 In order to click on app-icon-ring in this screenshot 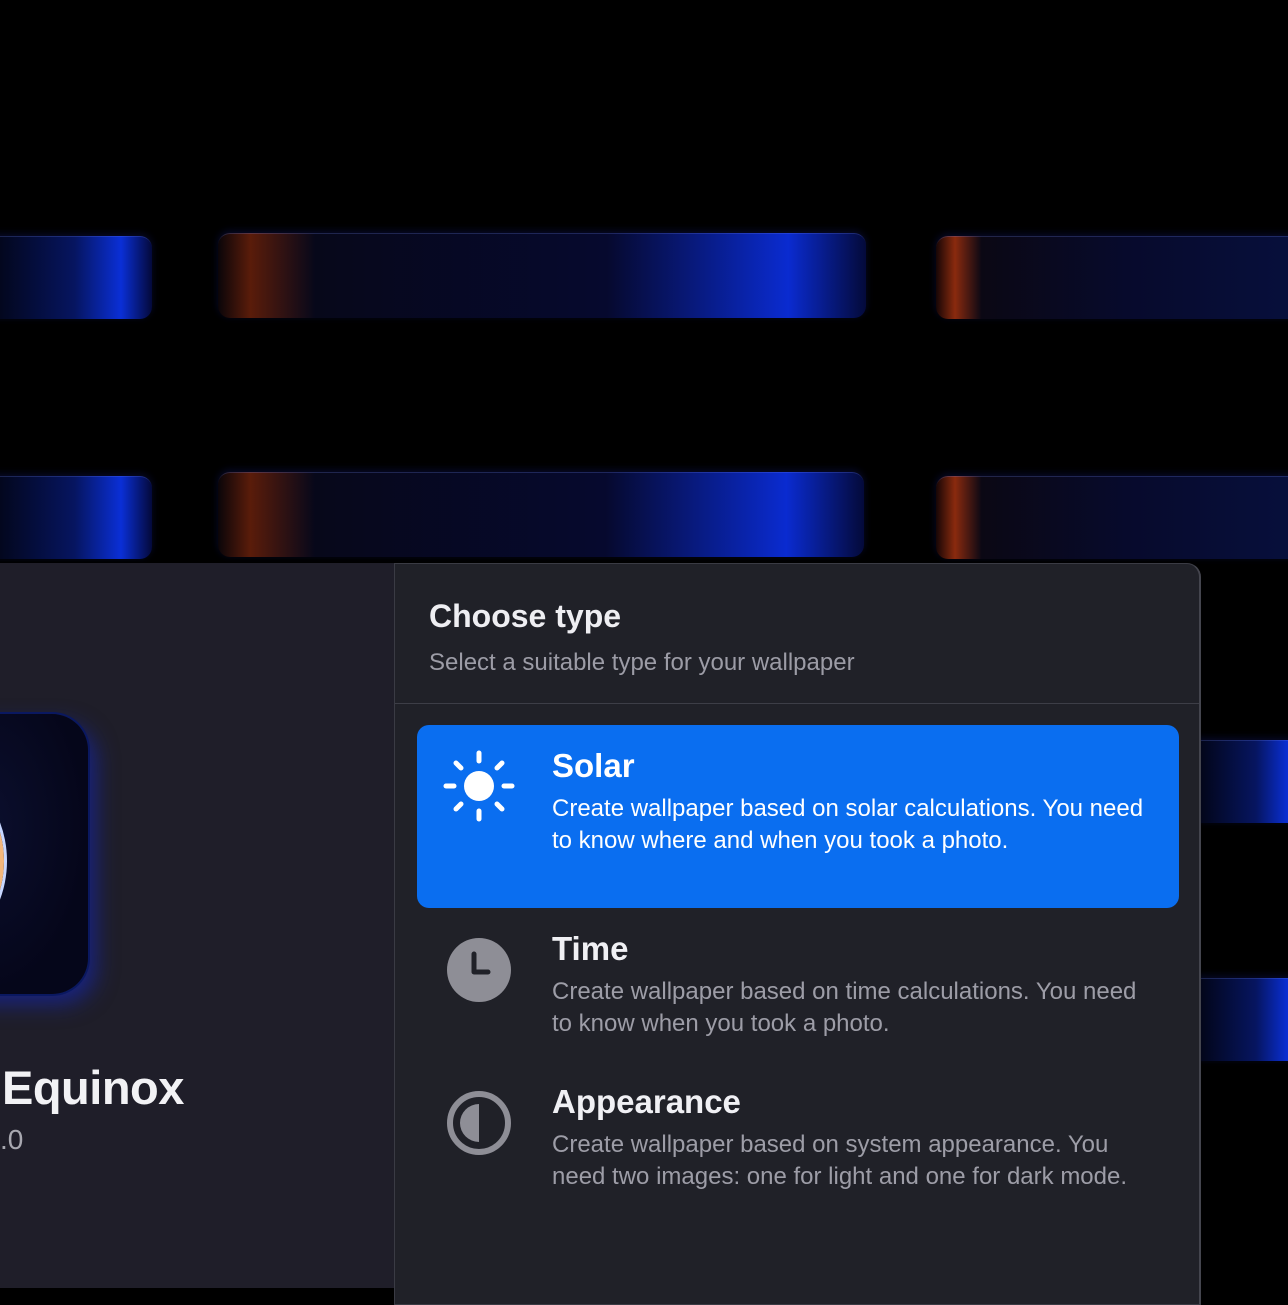, I will do `click(2, 861)`.